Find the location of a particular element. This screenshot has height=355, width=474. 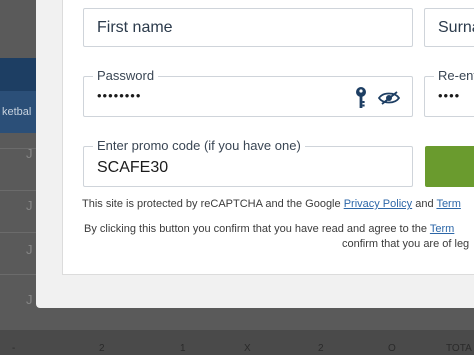

first-name-field: First name is located at coordinates (248, 27).